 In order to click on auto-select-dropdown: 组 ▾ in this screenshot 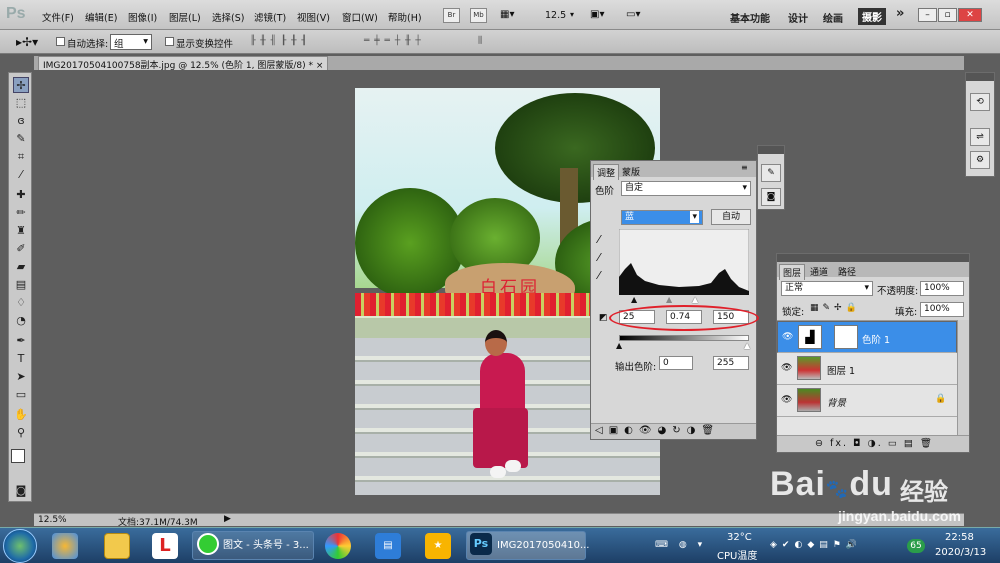, I will do `click(131, 42)`.